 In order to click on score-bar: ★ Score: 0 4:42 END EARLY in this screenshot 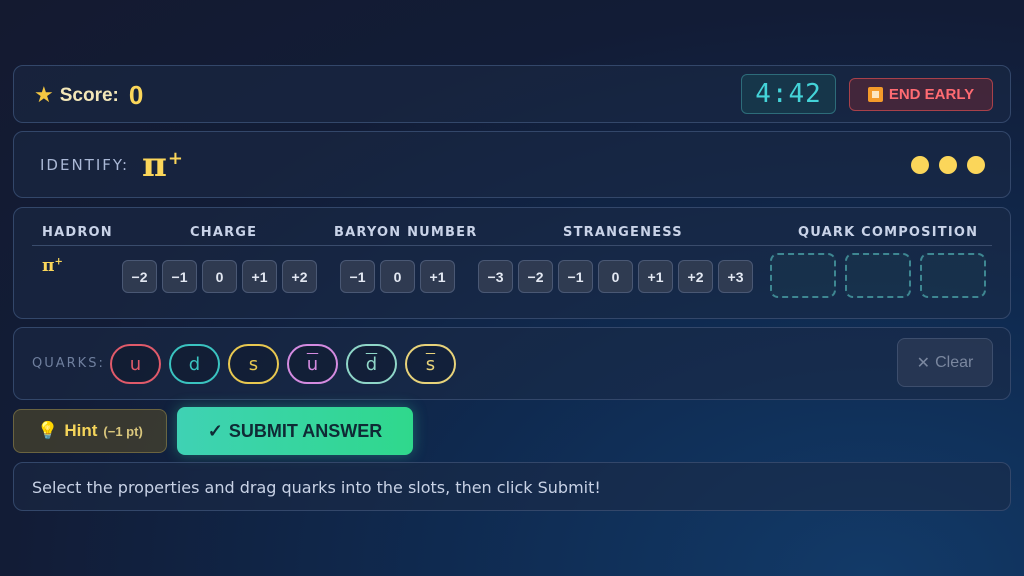, I will do `click(512, 94)`.